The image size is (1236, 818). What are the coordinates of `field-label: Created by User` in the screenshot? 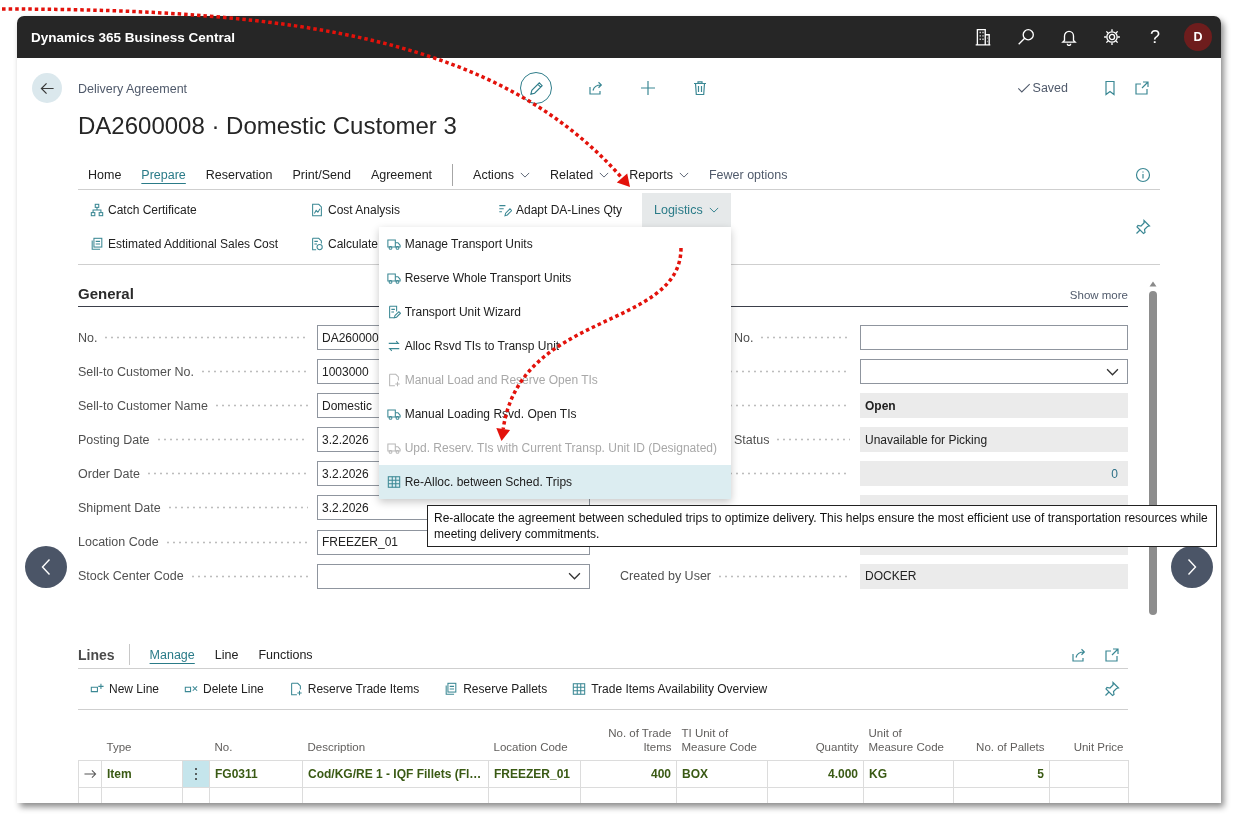 It's located at (665, 576).